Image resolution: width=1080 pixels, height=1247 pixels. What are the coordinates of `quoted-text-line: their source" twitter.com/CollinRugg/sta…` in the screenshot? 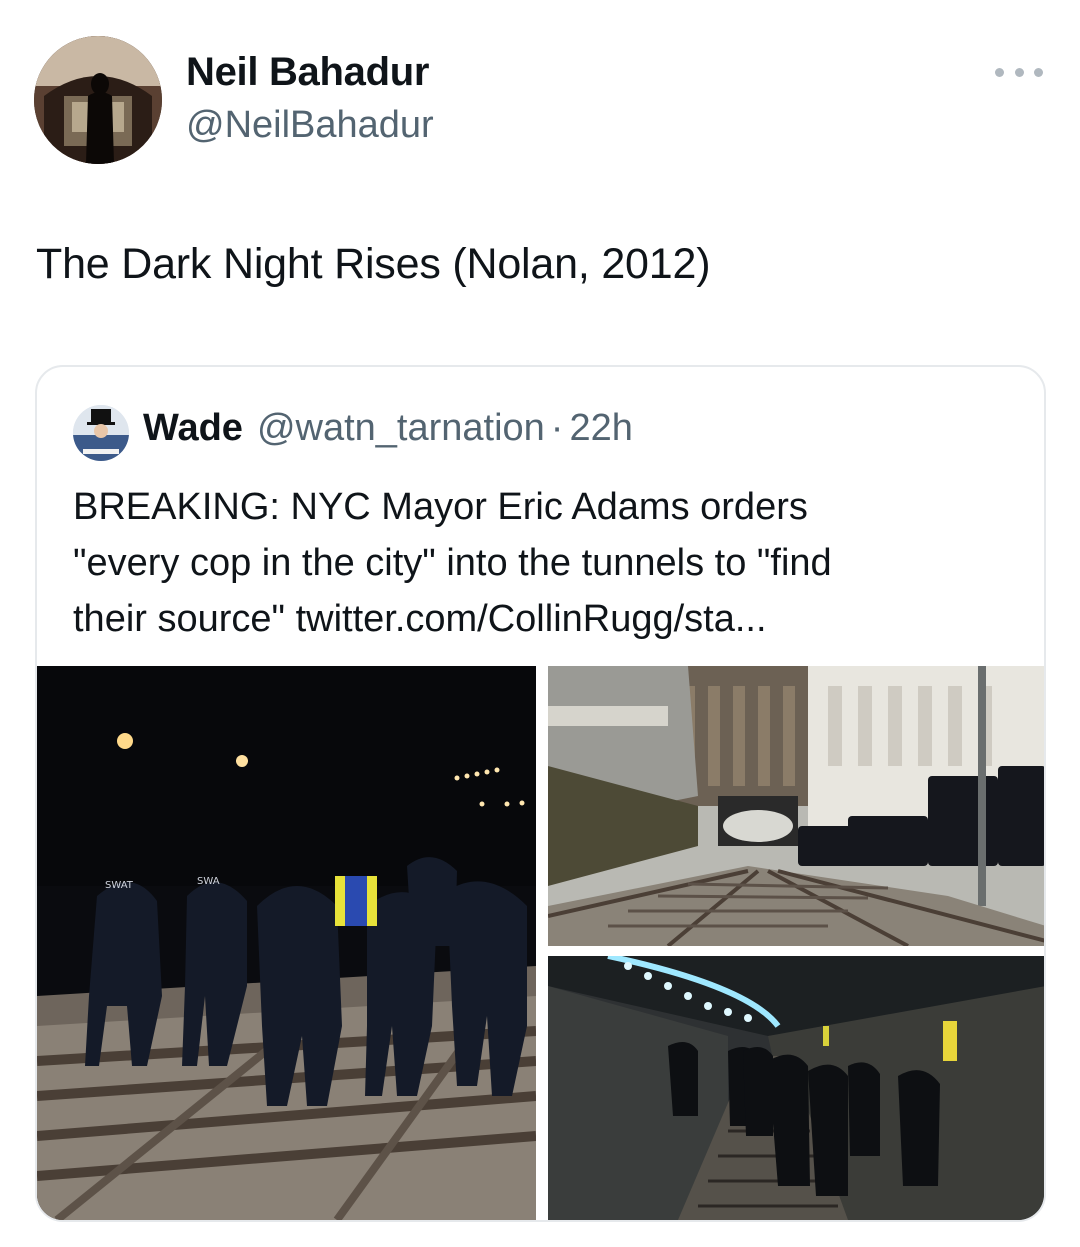 It's located at (548, 619).